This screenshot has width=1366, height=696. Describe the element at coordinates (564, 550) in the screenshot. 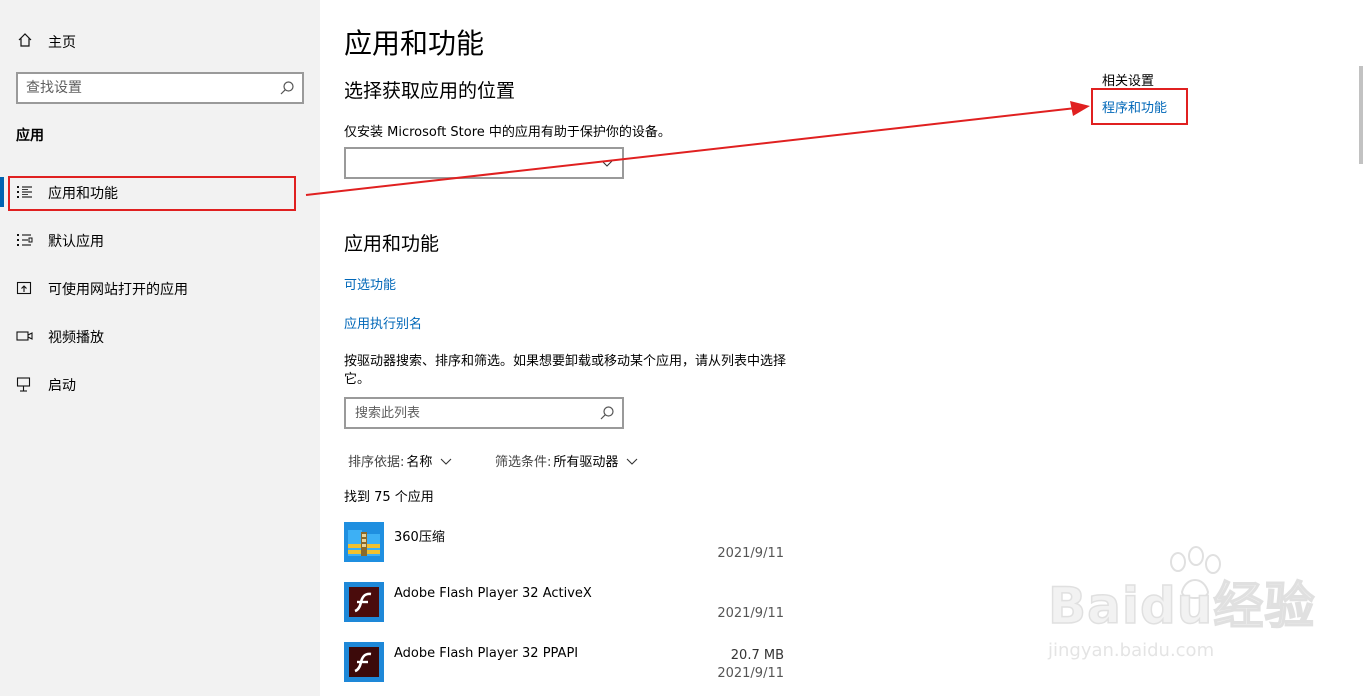

I see `app-list-item: 360压缩 2021/9/11` at that location.